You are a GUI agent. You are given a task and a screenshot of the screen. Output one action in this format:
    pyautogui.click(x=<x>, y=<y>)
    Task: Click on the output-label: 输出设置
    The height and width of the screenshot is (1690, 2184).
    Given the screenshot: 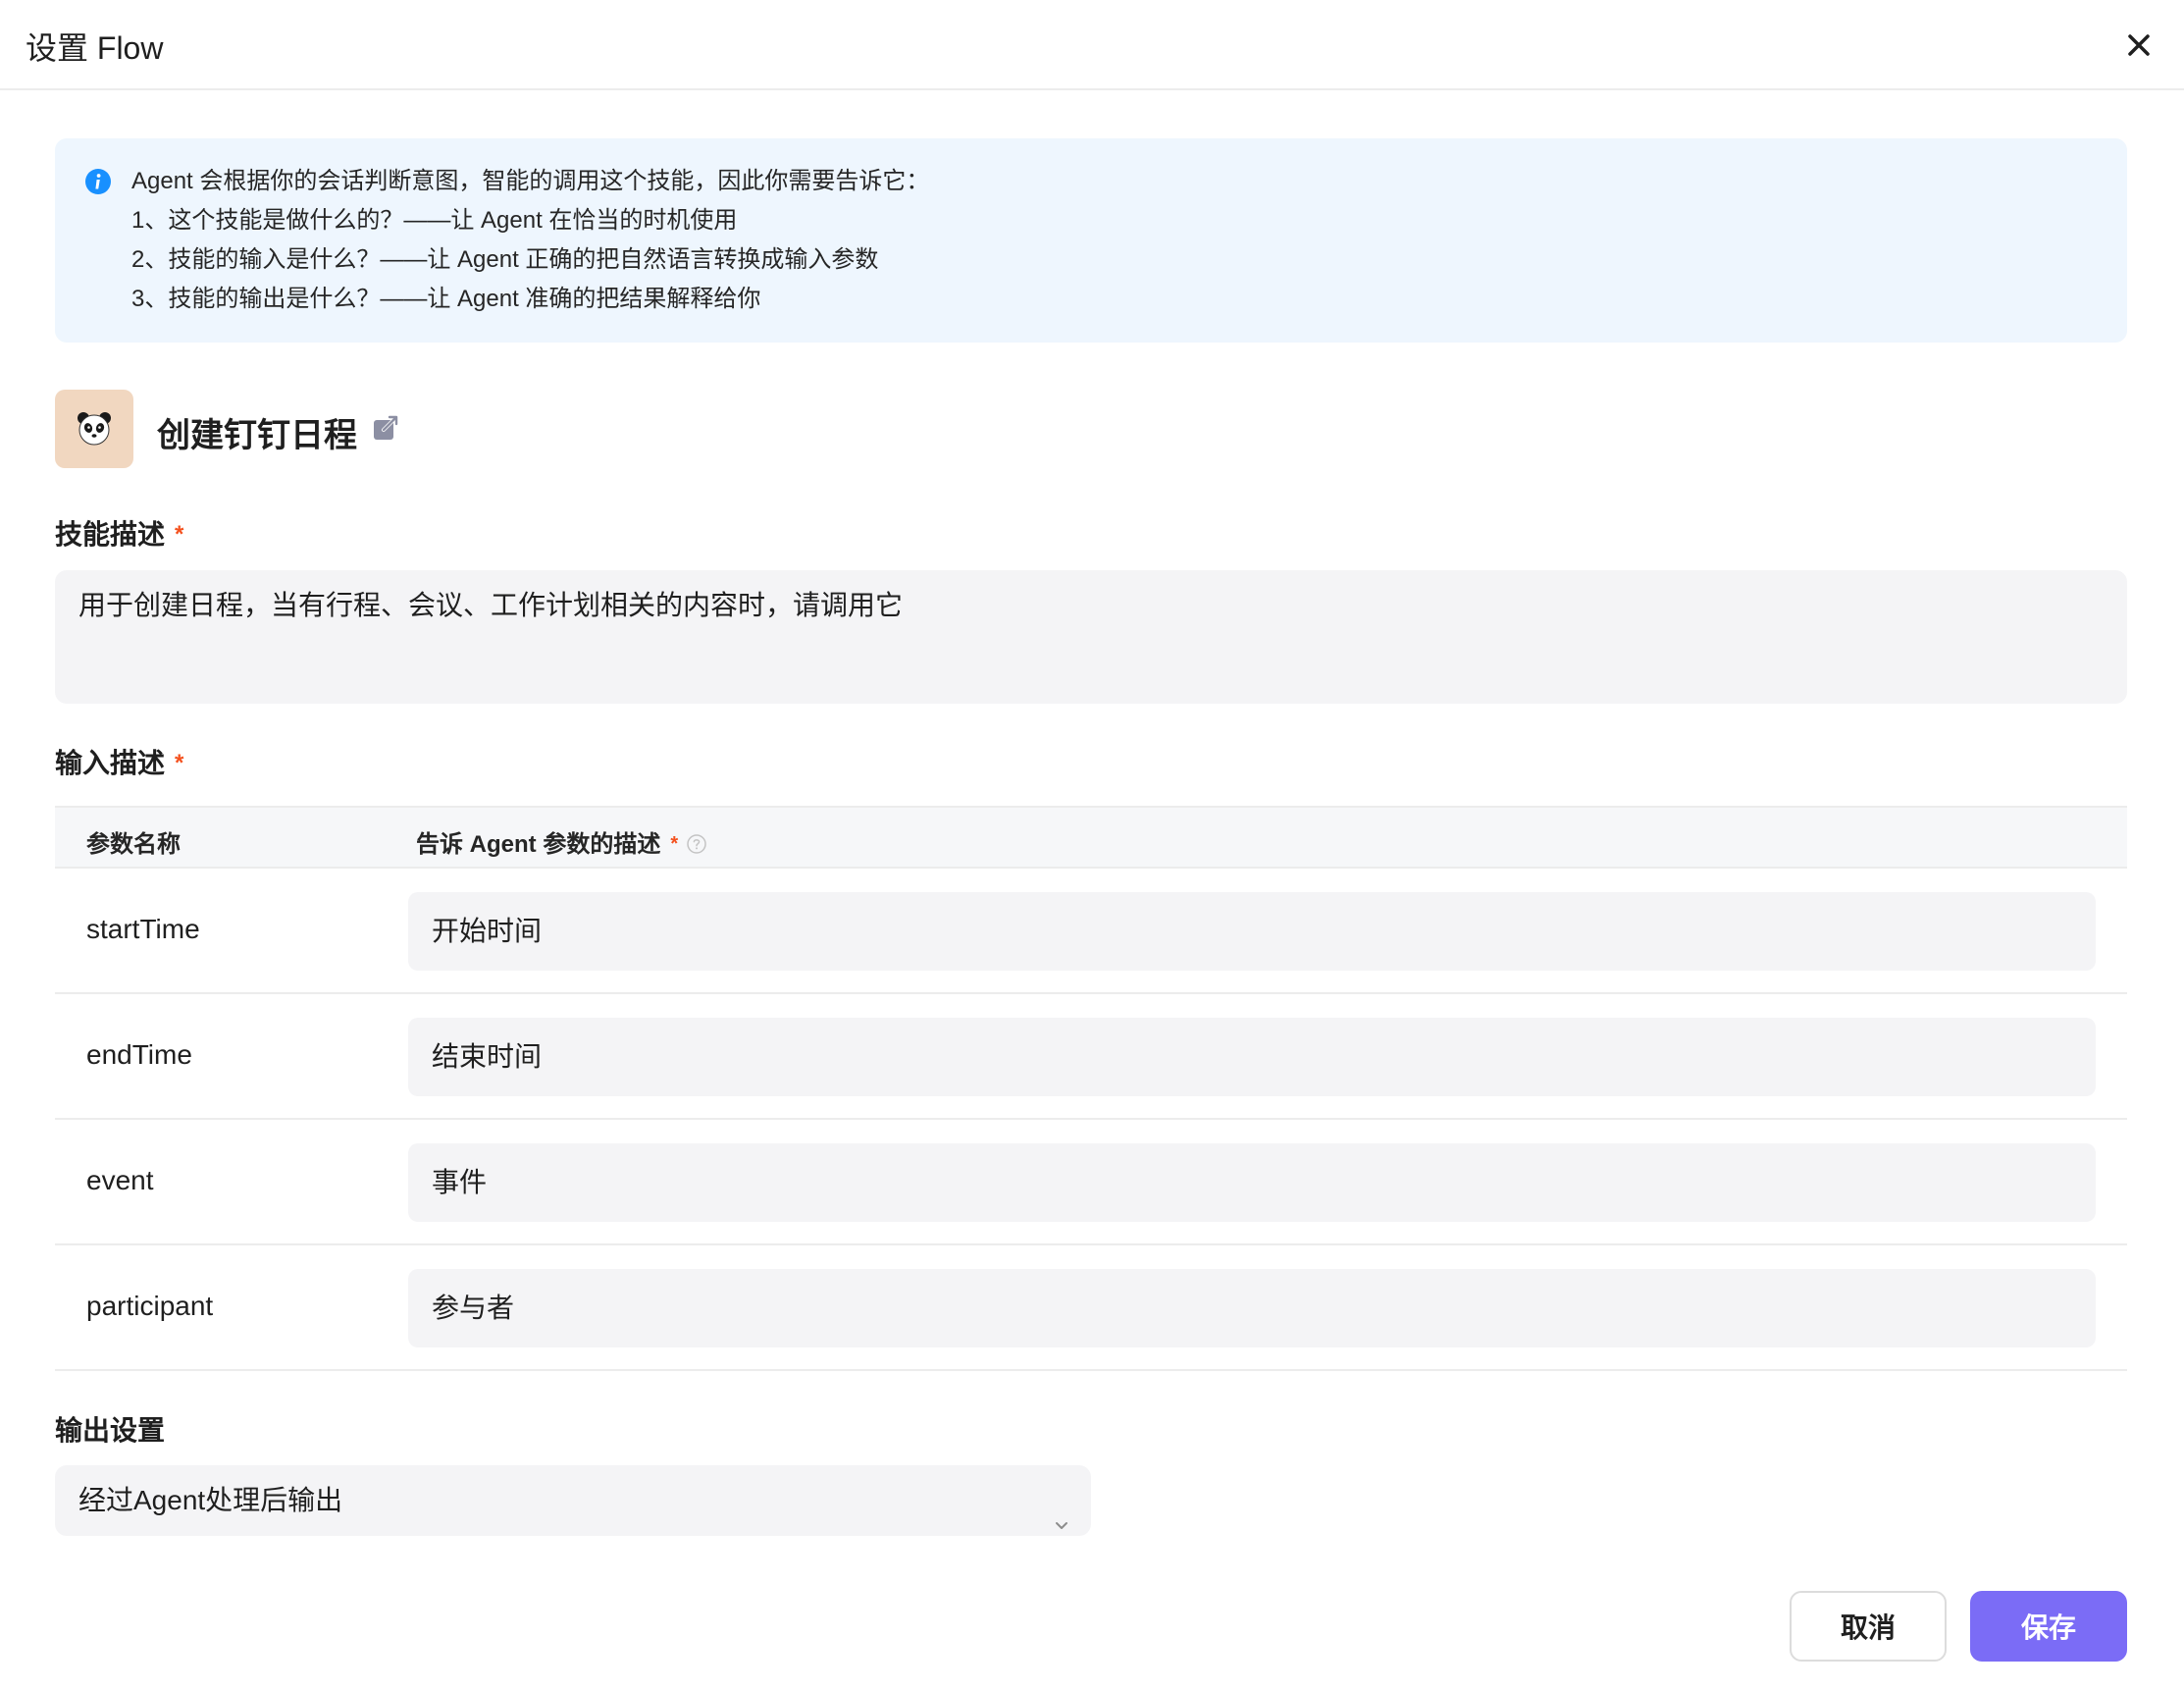 What is the action you would take?
    pyautogui.click(x=110, y=1431)
    